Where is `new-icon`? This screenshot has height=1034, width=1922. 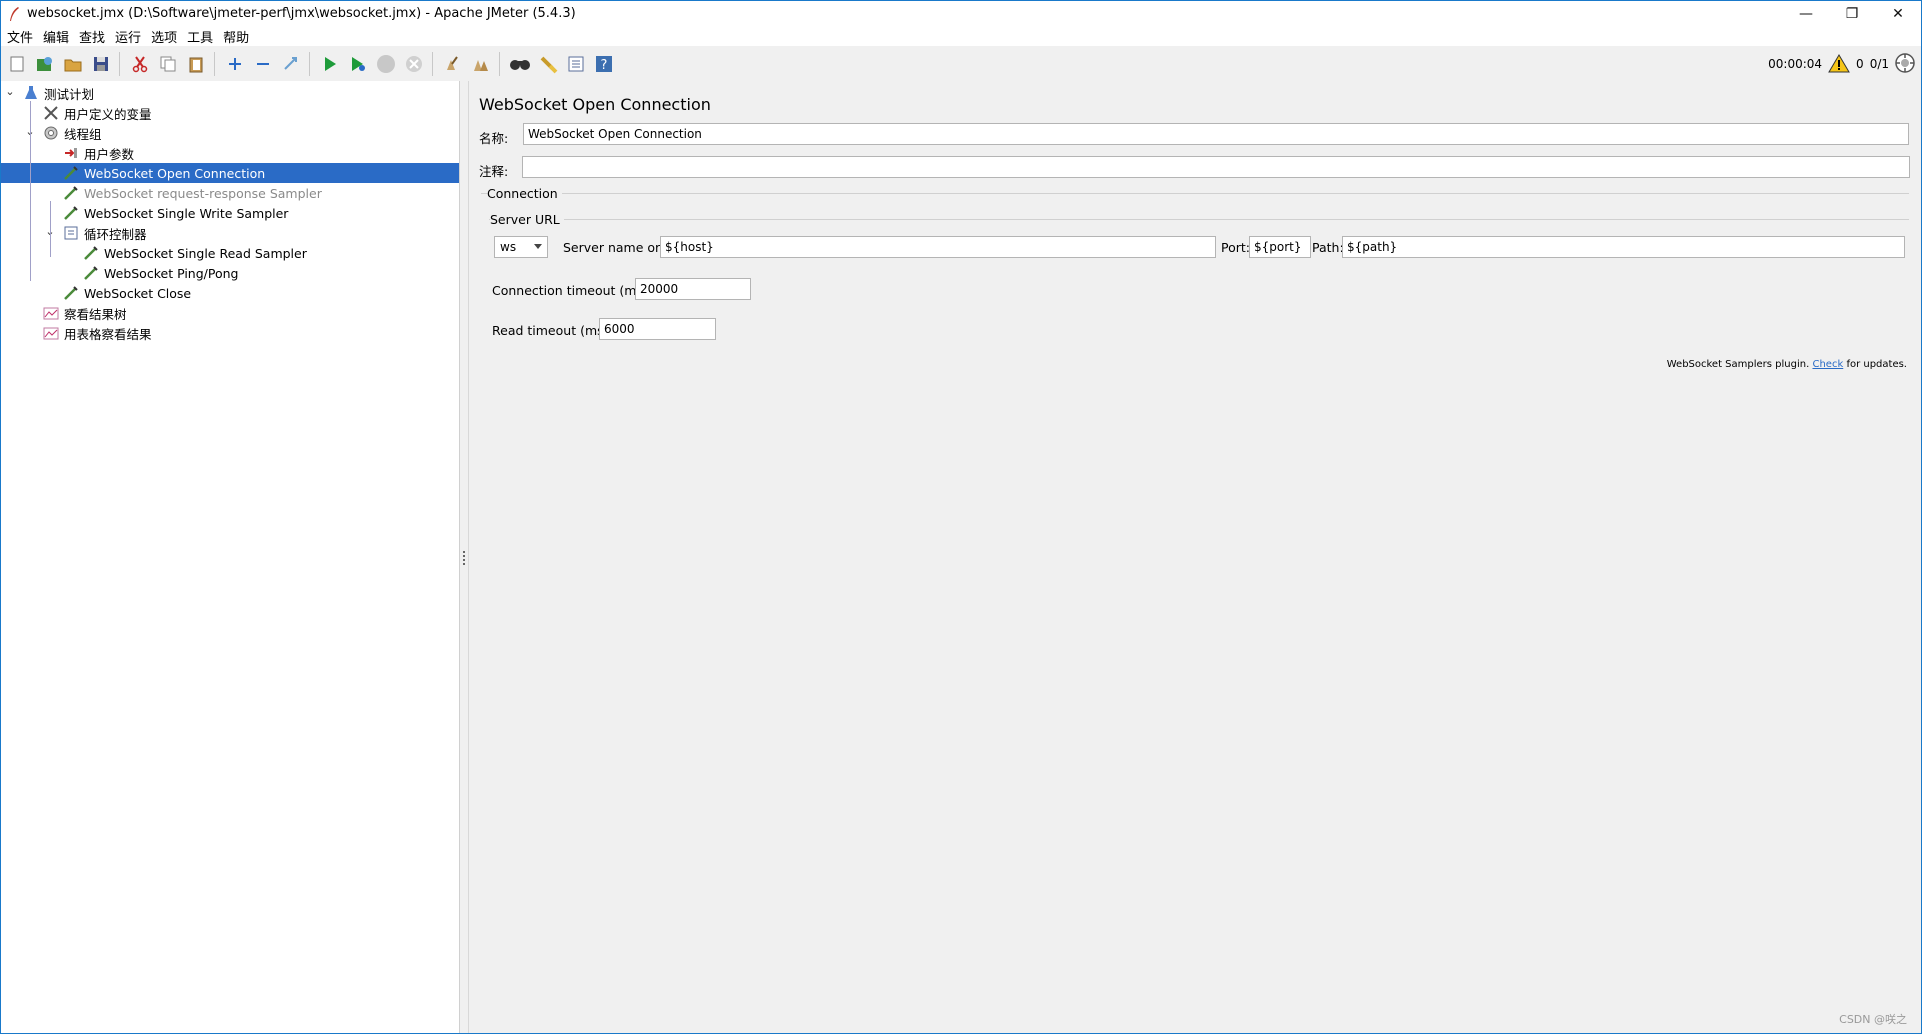
new-icon is located at coordinates (17, 64).